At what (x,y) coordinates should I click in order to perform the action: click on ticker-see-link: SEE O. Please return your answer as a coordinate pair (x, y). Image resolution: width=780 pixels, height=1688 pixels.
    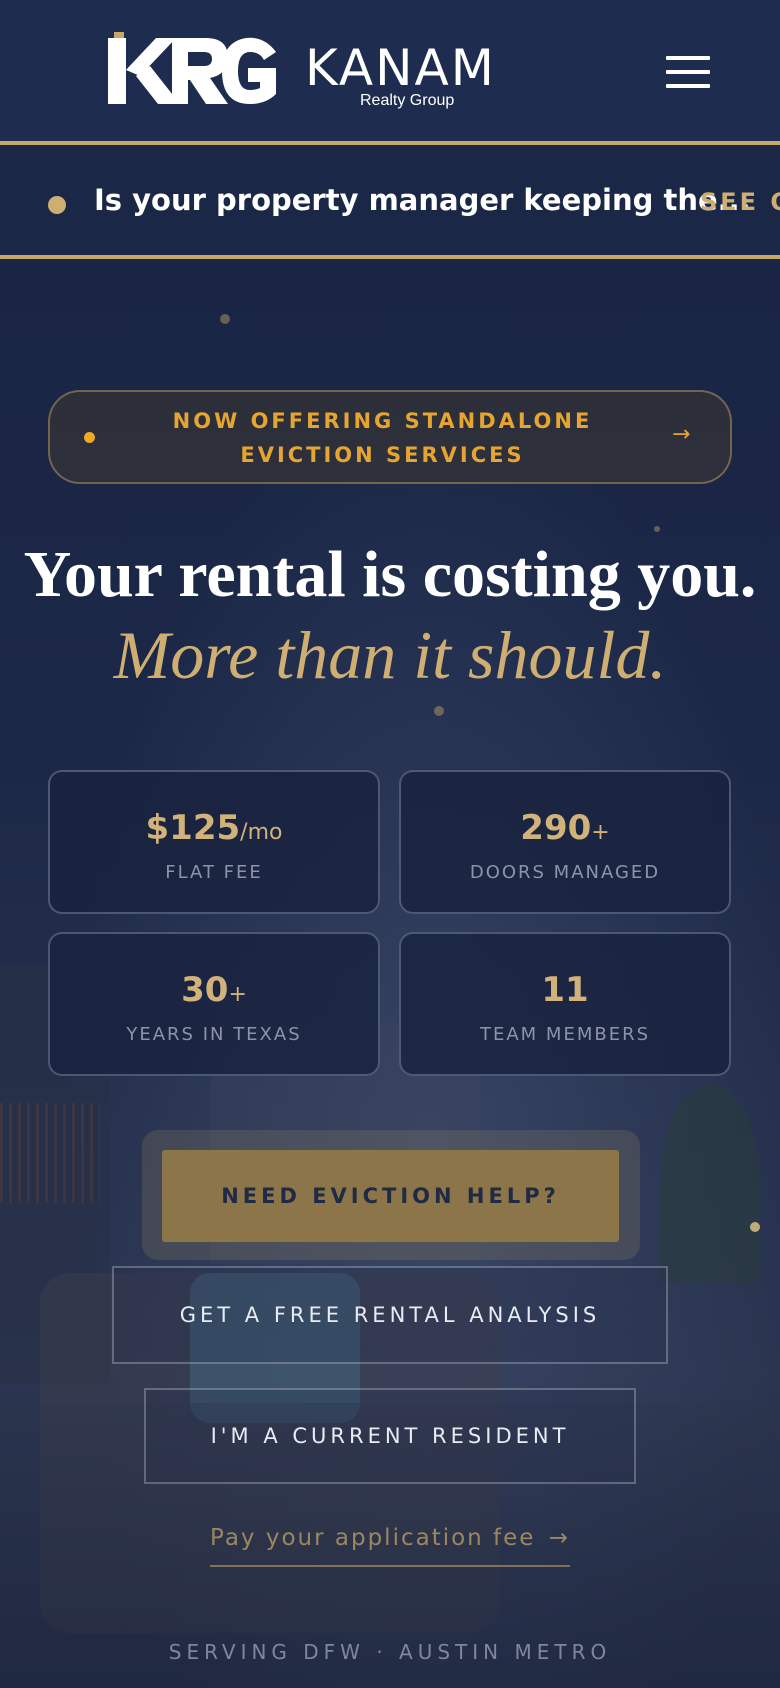
    Looking at the image, I should click on (740, 202).